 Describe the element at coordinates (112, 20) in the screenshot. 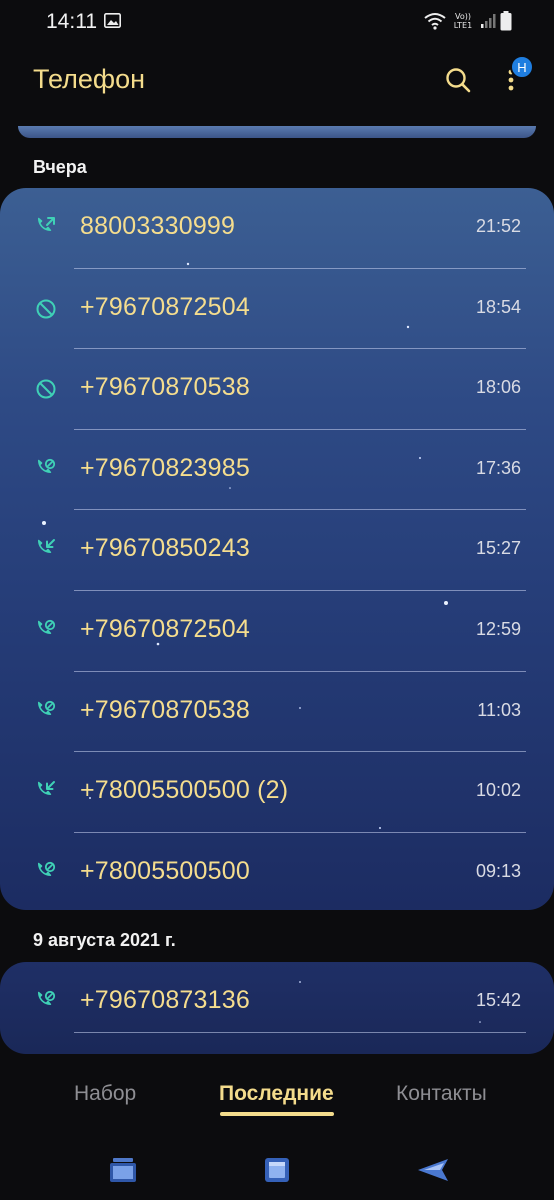

I see `gallery-notification-icon` at that location.